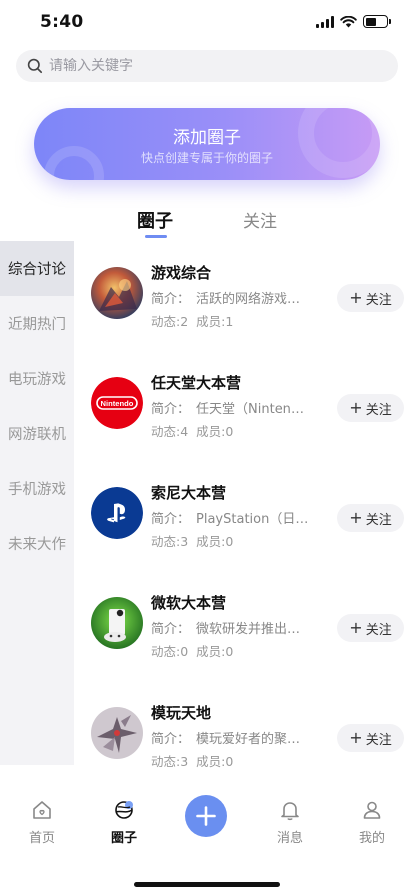  What do you see at coordinates (260, 219) in the screenshot?
I see `tab-follow: 关注` at bounding box center [260, 219].